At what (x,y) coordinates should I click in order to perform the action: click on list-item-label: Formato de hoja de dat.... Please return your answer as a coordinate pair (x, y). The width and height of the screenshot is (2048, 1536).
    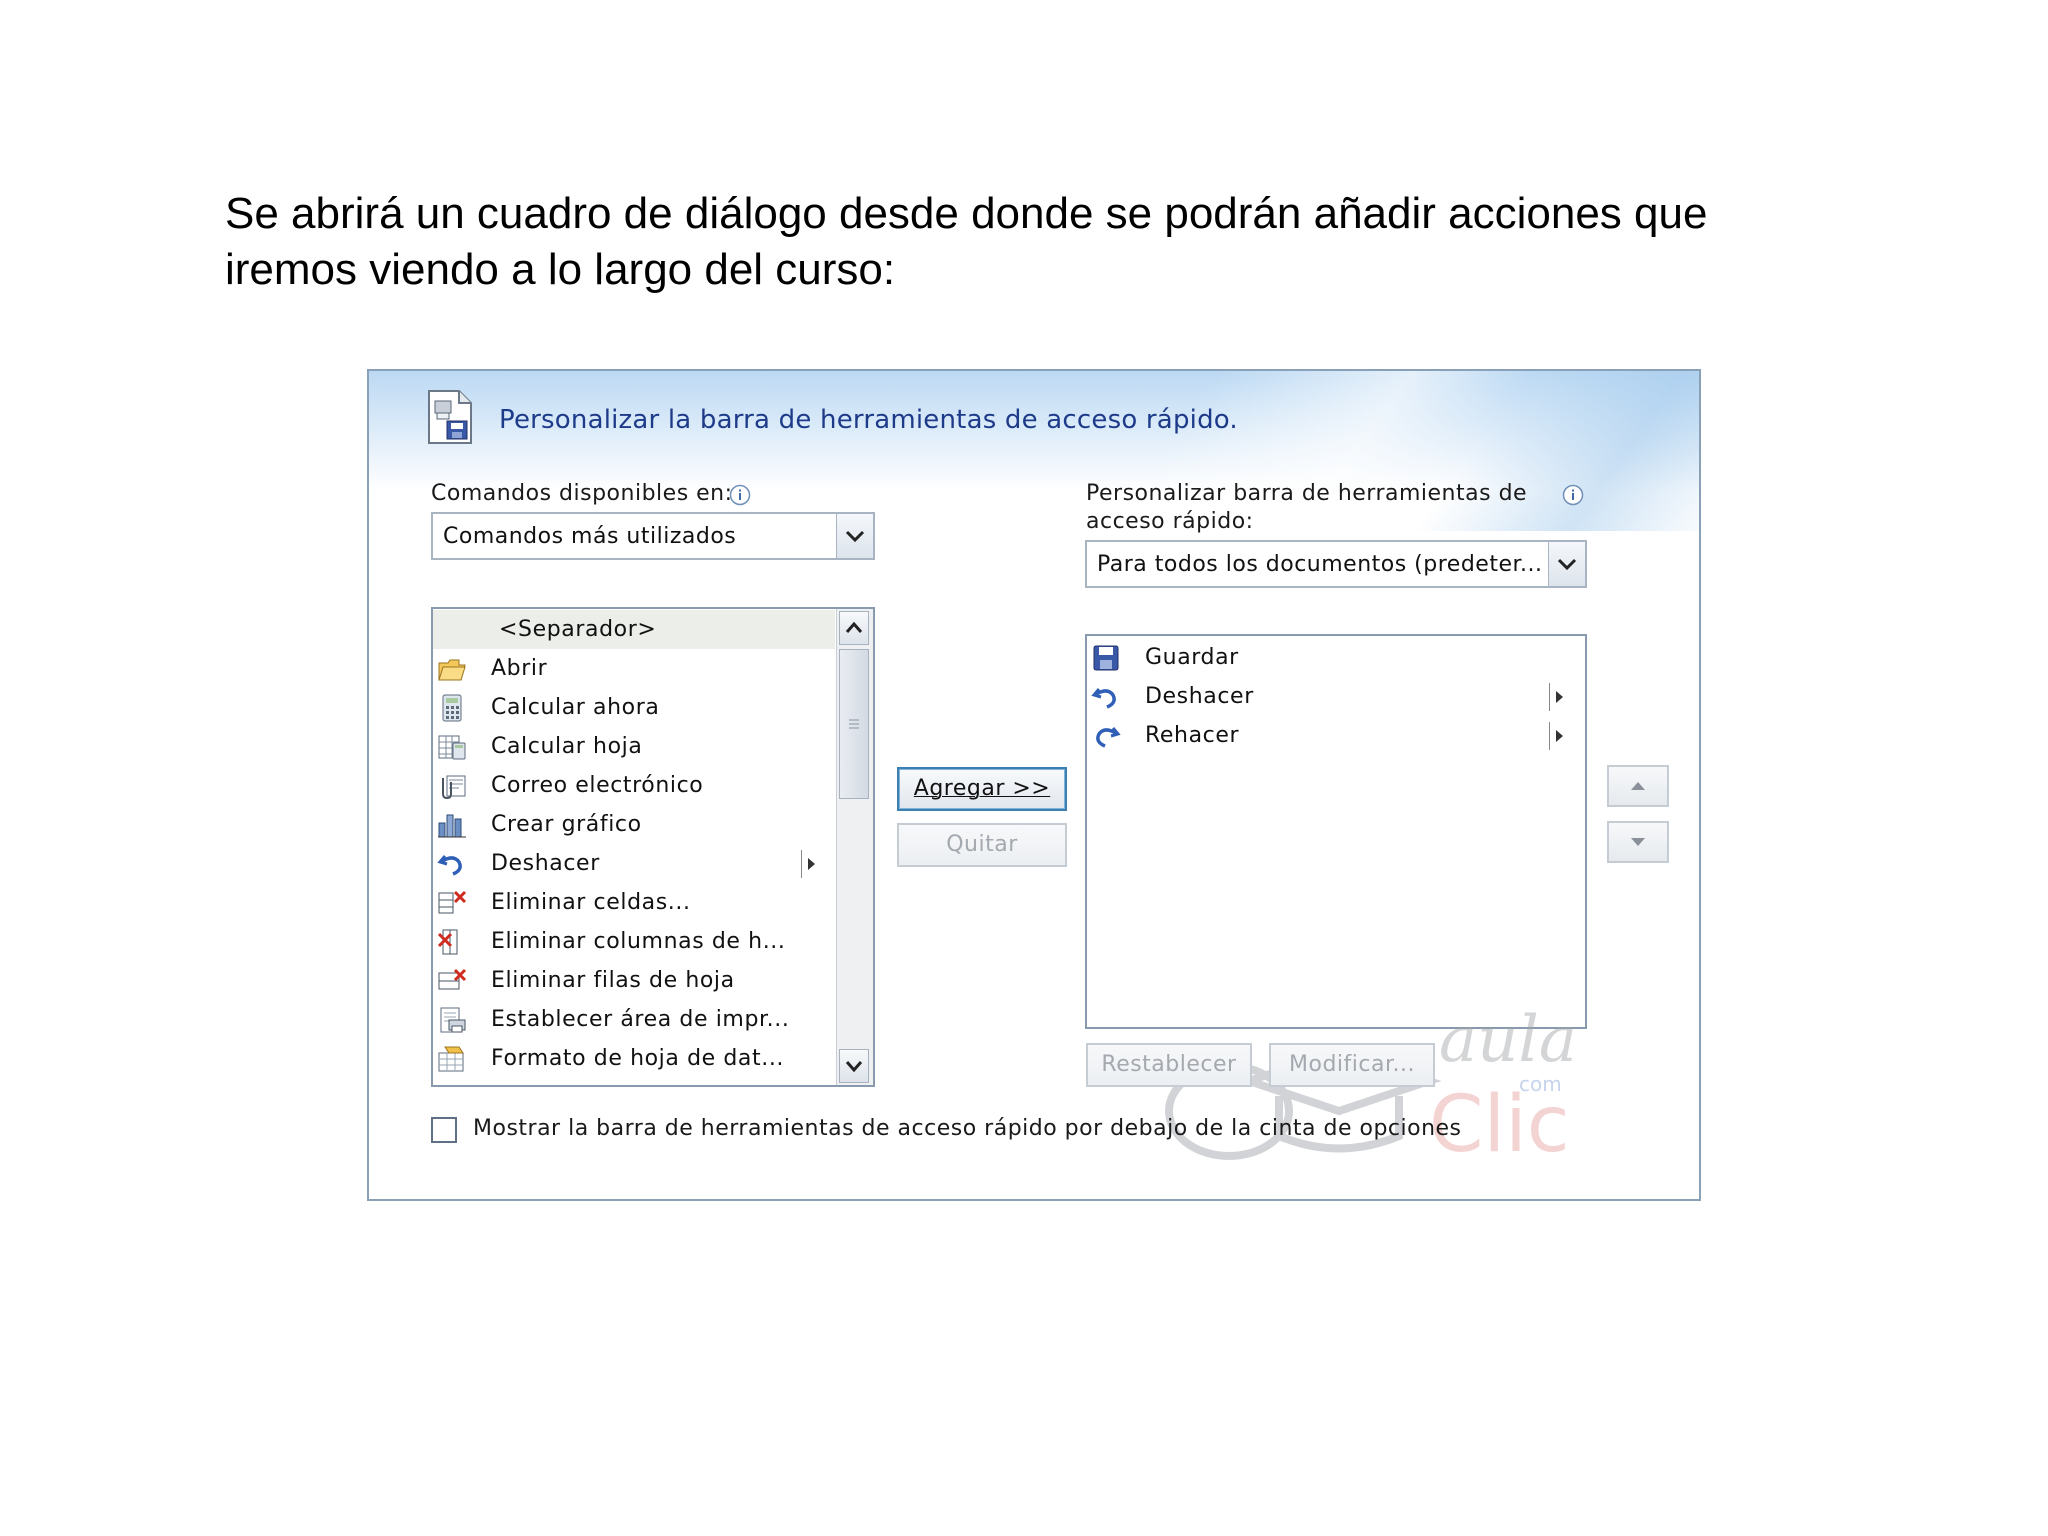
    Looking at the image, I should click on (638, 1058).